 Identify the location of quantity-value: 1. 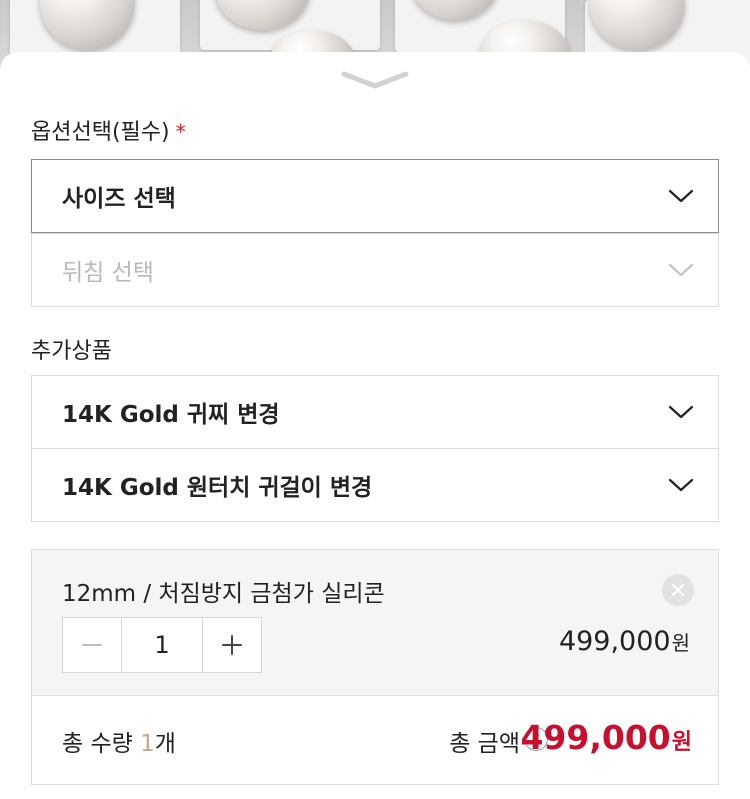
(162, 645).